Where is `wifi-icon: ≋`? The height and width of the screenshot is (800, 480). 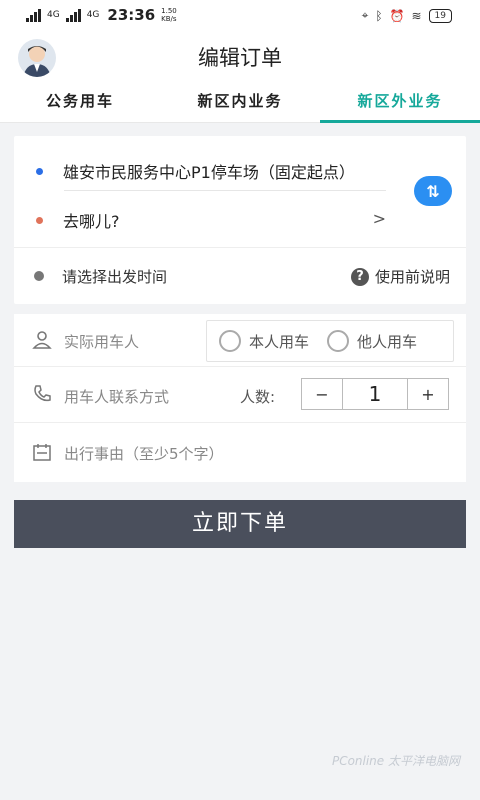
wifi-icon: ≋ is located at coordinates (416, 15).